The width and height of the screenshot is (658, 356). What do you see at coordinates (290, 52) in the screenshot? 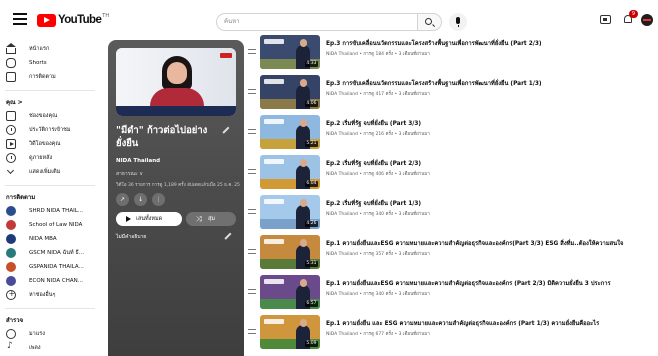
I see `video-thumbnail: 4:33` at bounding box center [290, 52].